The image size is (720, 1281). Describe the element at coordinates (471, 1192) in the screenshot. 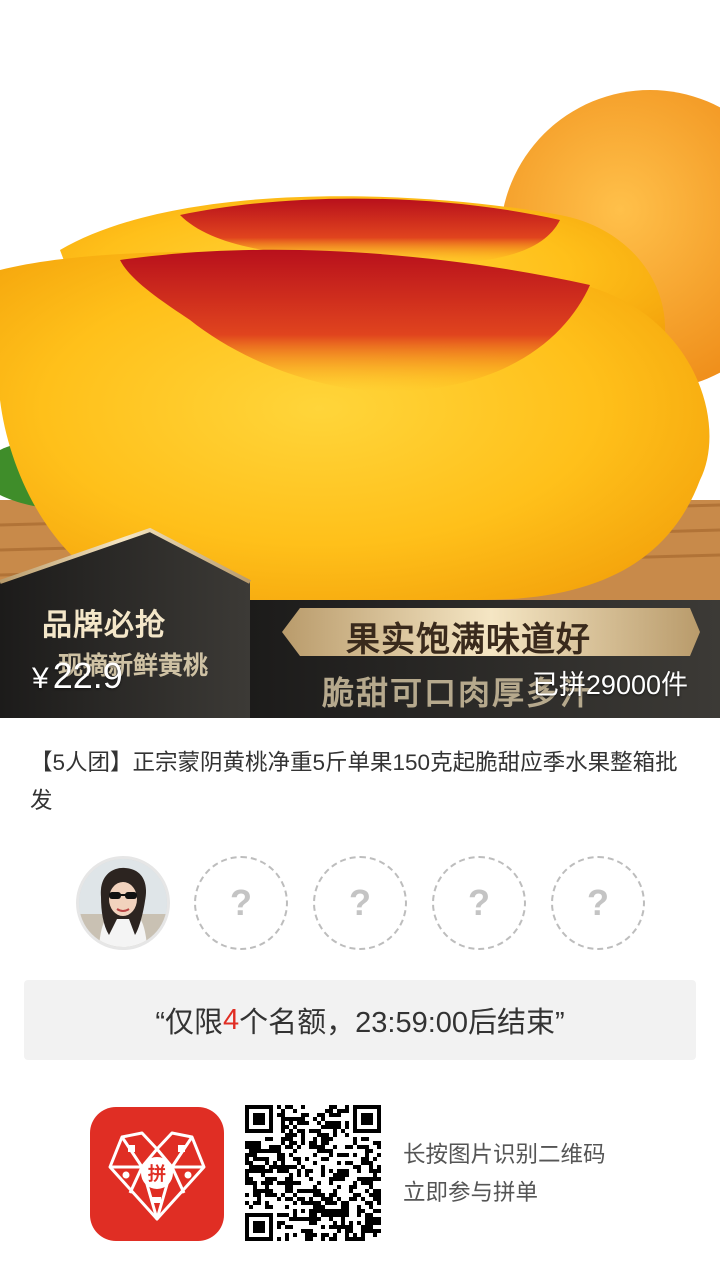

I see `qr-hint-line2: 立即参与拼单` at that location.